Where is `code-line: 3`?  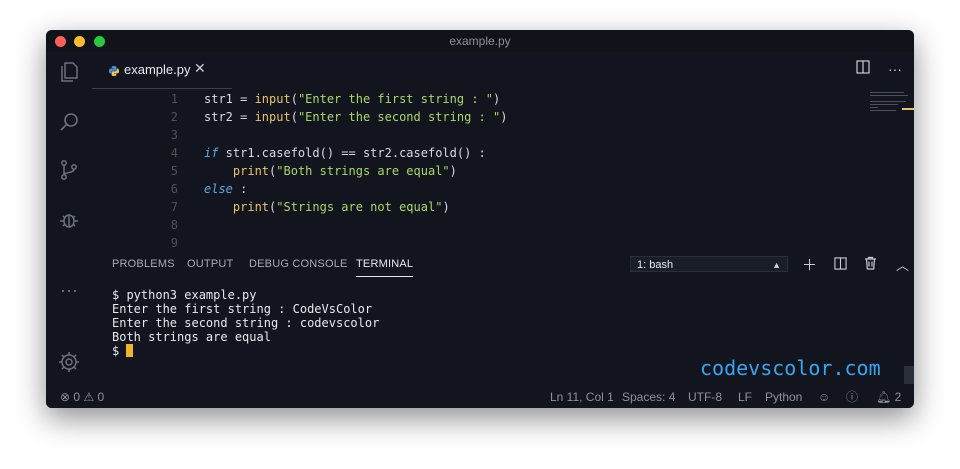 code-line: 3 is located at coordinates (472, 137).